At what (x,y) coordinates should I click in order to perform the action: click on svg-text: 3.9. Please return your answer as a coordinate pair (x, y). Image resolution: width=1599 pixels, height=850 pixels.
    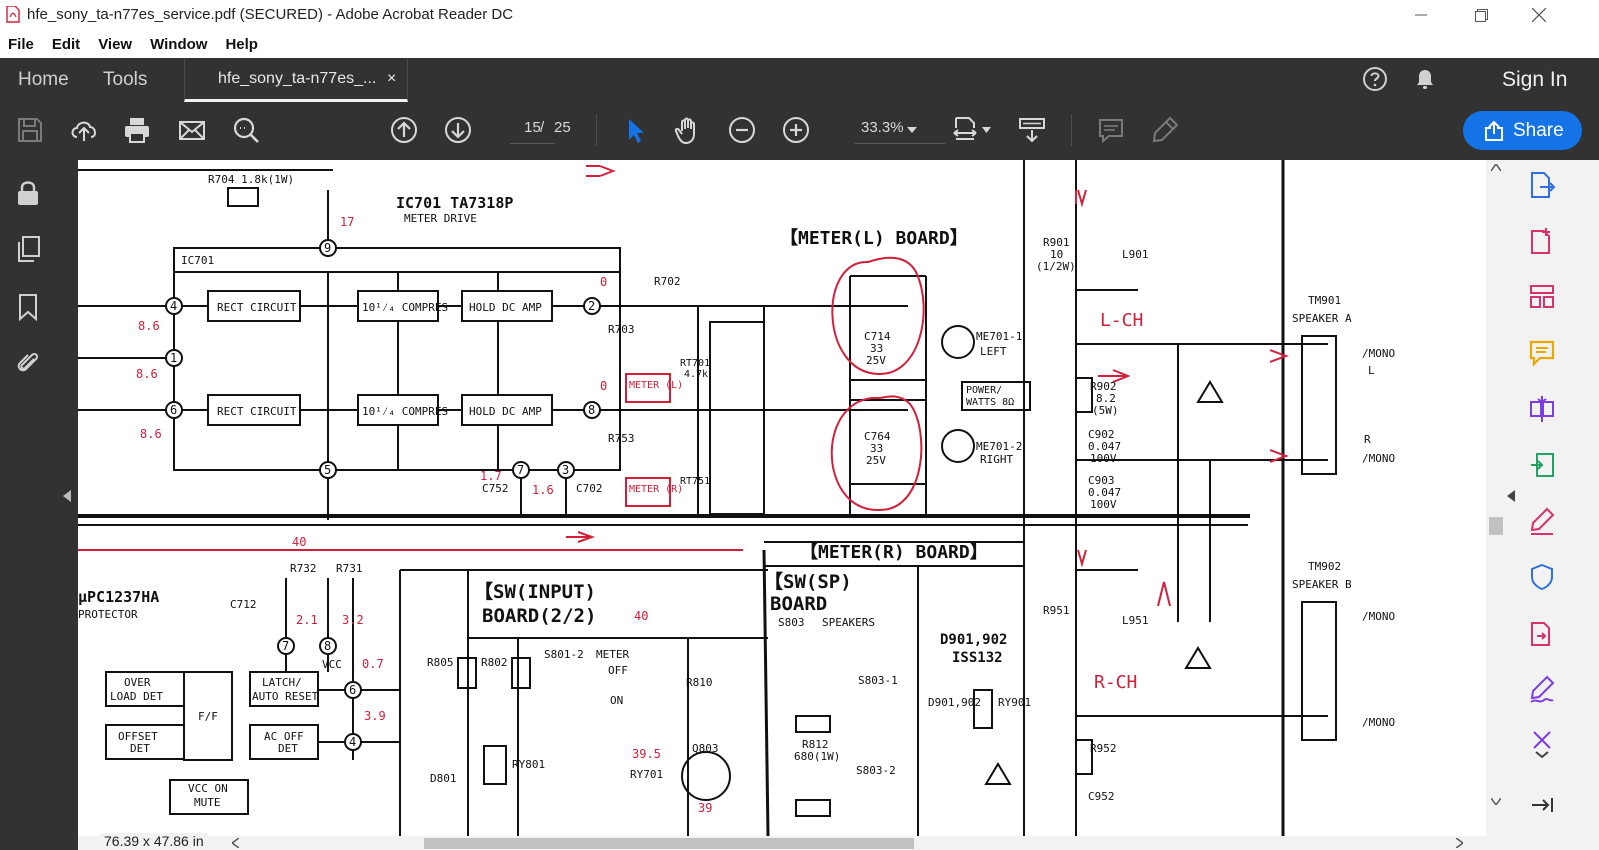
    Looking at the image, I should click on (375, 716).